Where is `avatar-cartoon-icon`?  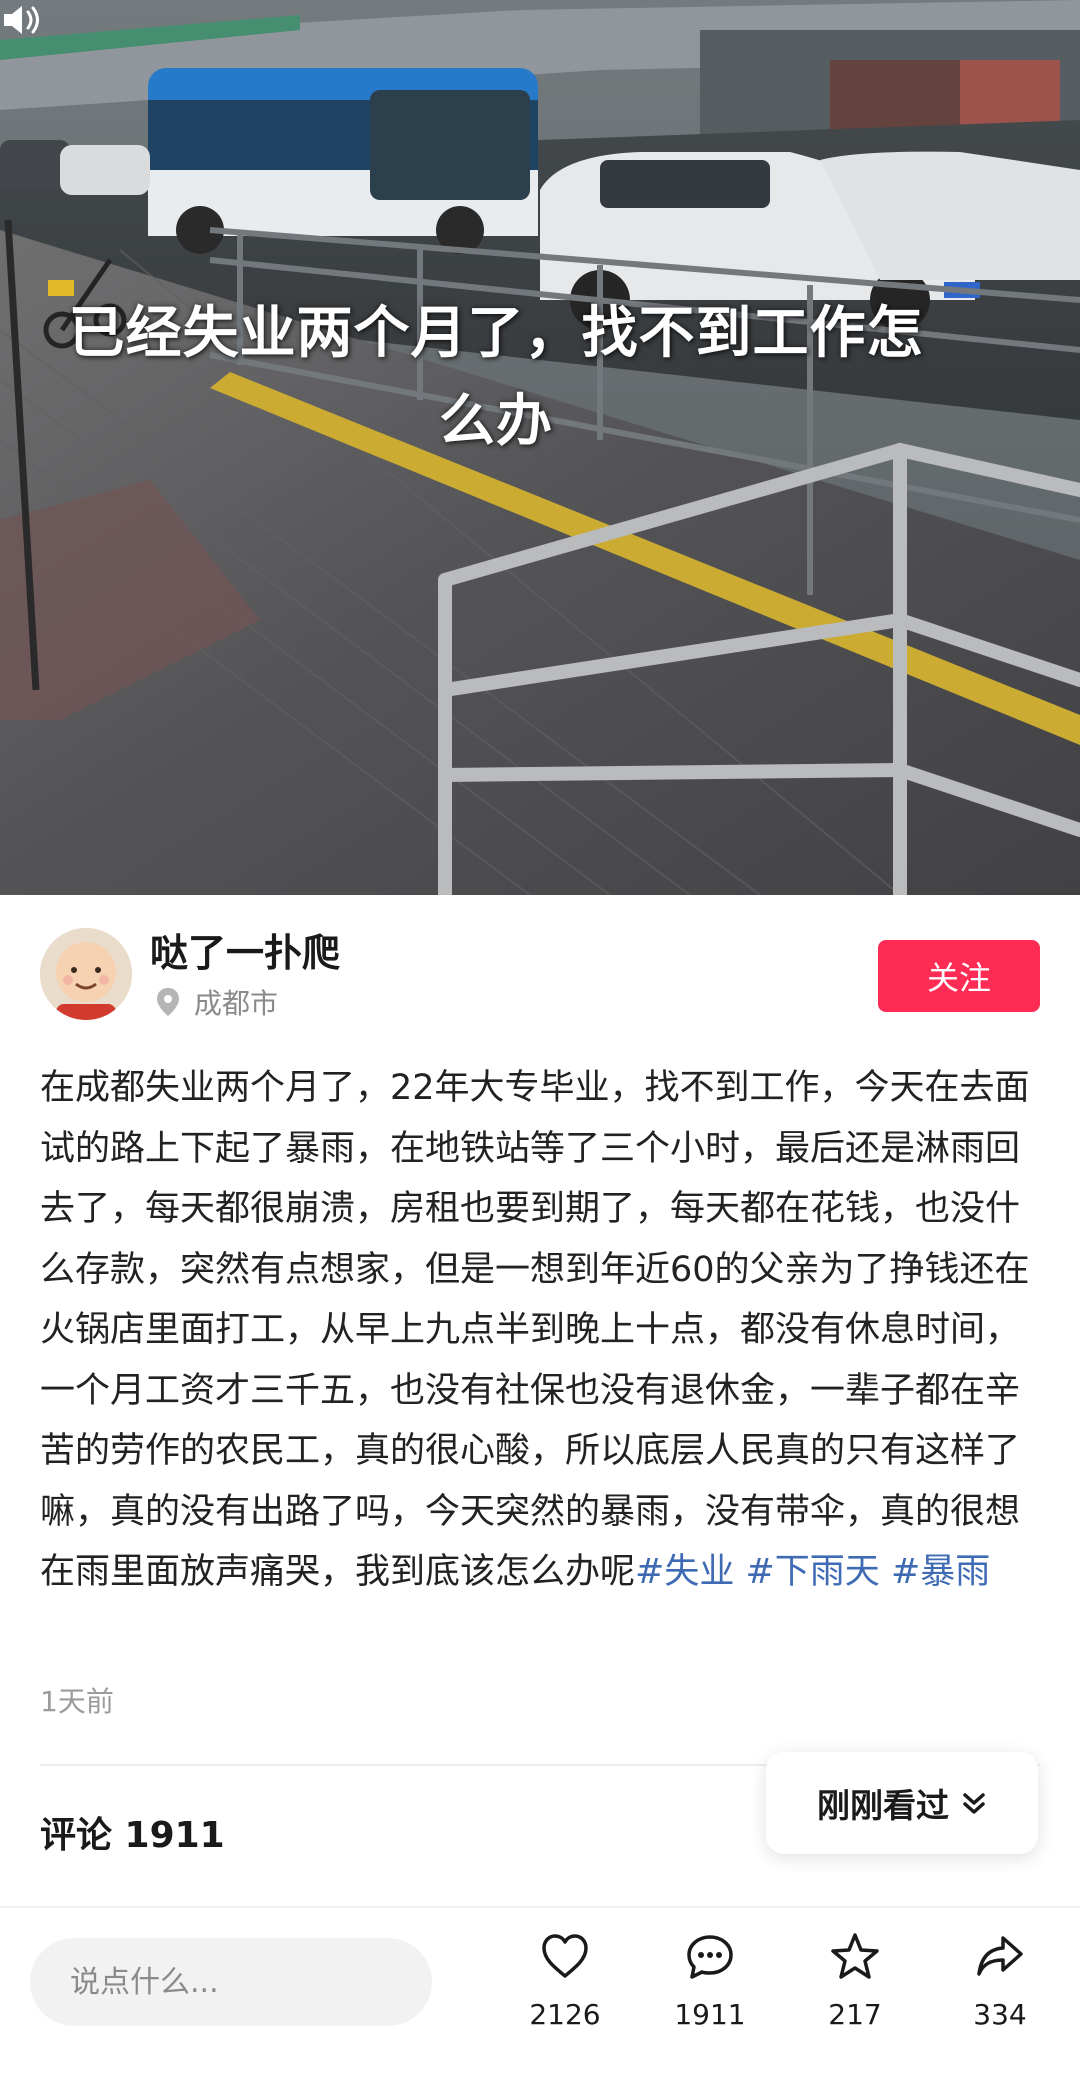
avatar-cartoon-icon is located at coordinates (86, 974).